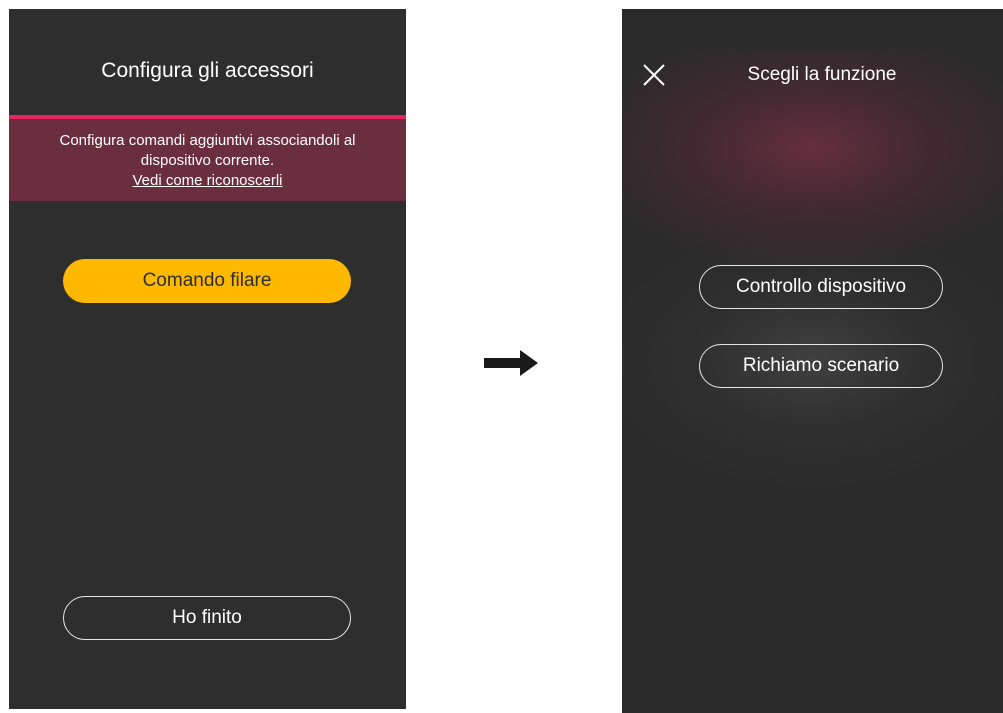 The image size is (1003, 713). I want to click on page-title: Configura gli accessori, so click(207, 70).